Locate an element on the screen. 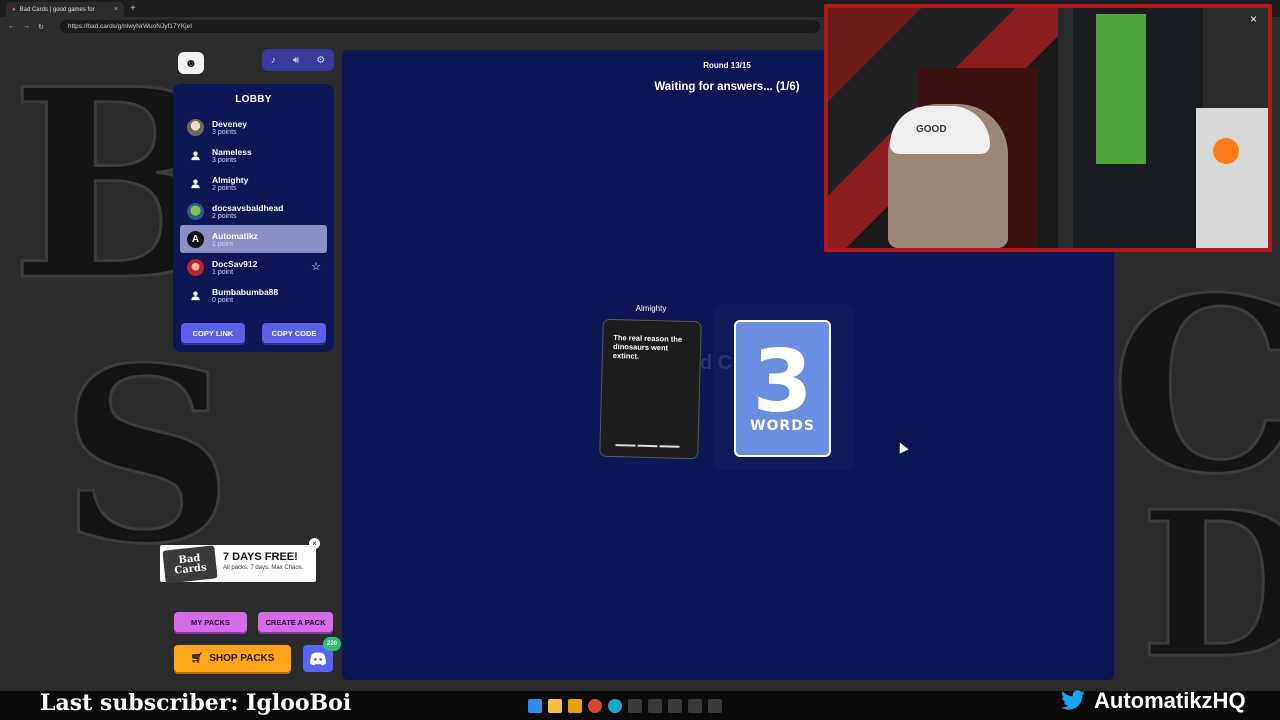 The width and height of the screenshot is (1280, 720). reload-icon: ↻ is located at coordinates (41, 27).